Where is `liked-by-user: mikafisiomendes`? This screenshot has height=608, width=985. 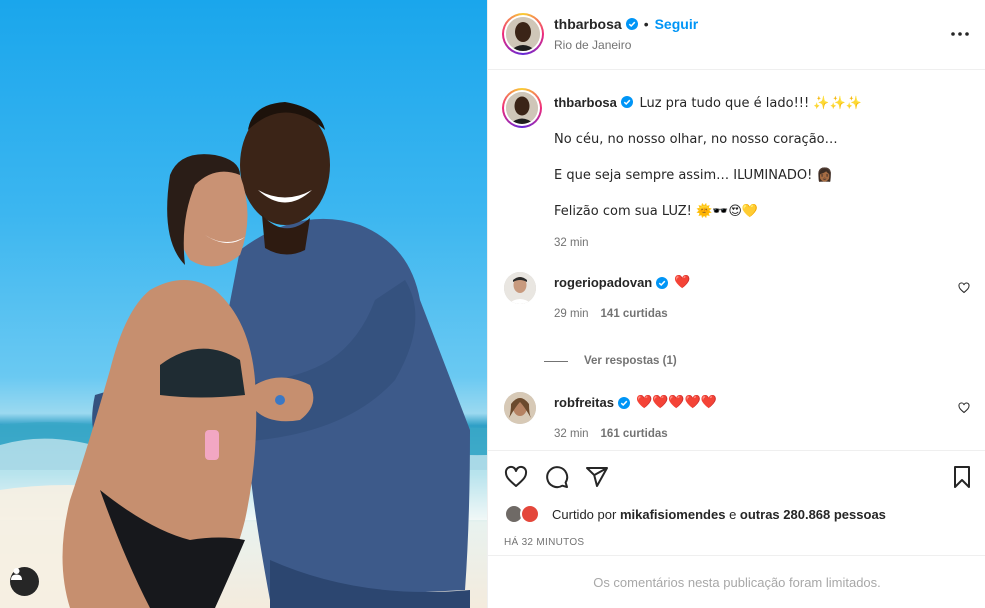 liked-by-user: mikafisiomendes is located at coordinates (673, 514).